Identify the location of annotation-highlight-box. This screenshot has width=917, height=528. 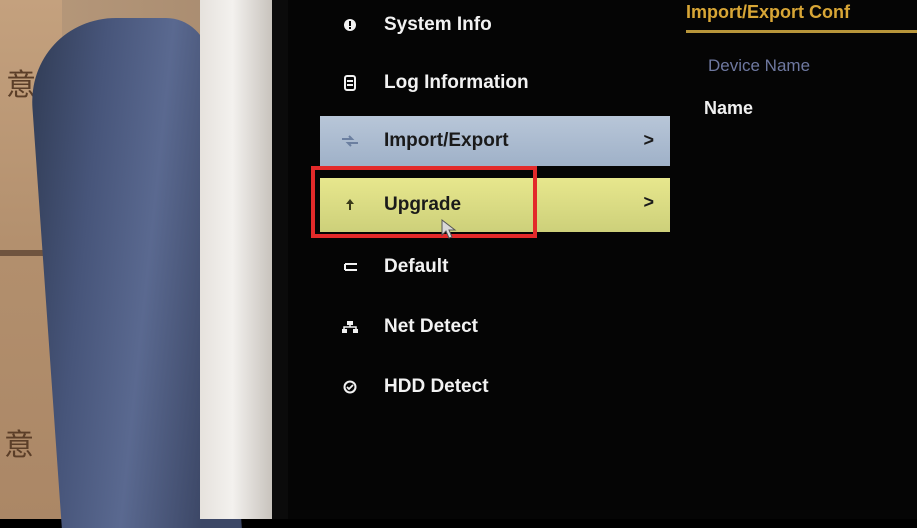
(424, 202).